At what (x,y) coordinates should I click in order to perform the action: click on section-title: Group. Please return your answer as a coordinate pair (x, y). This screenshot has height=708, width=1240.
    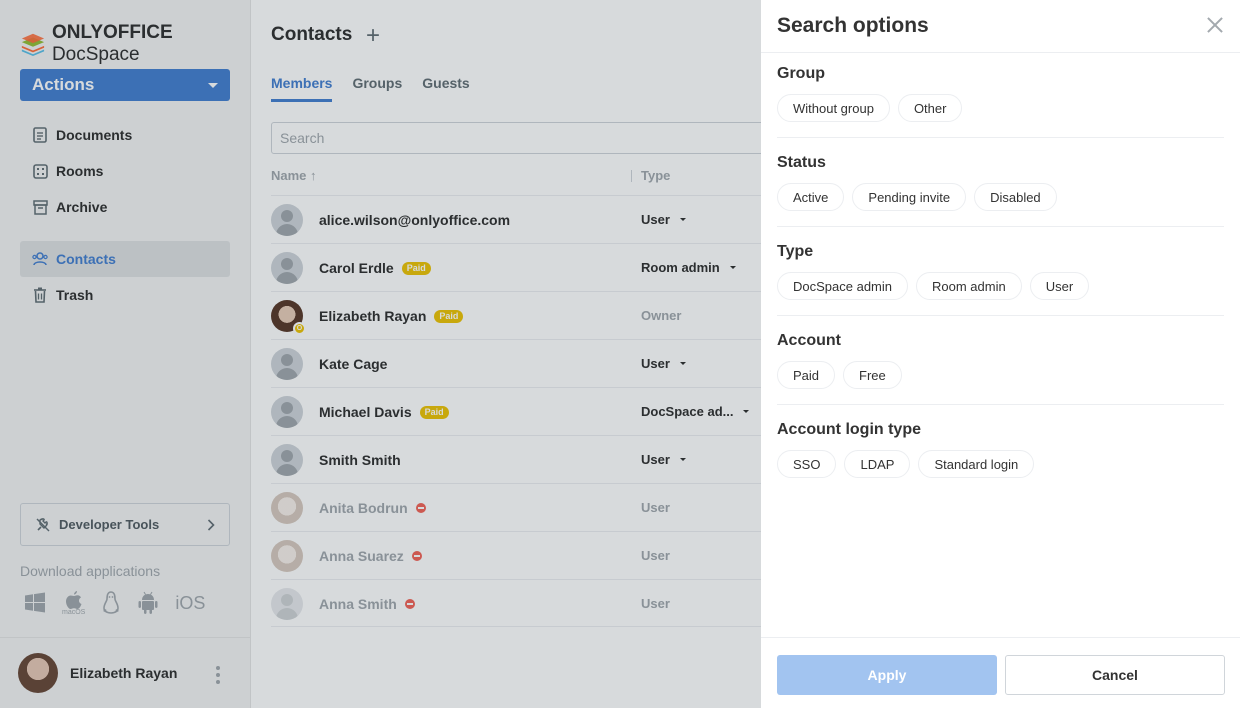
    Looking at the image, I should click on (801, 73).